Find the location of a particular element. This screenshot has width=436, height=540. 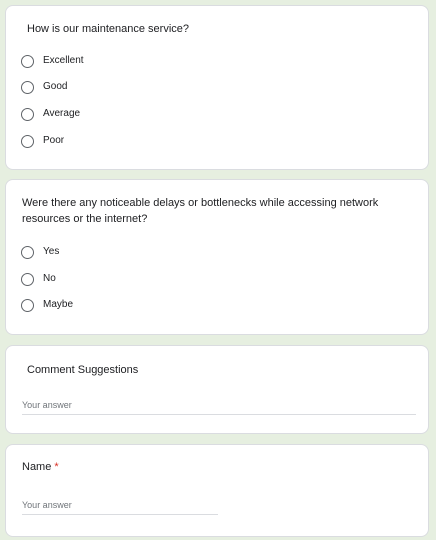

radio-option-average: Average is located at coordinates (50, 114).